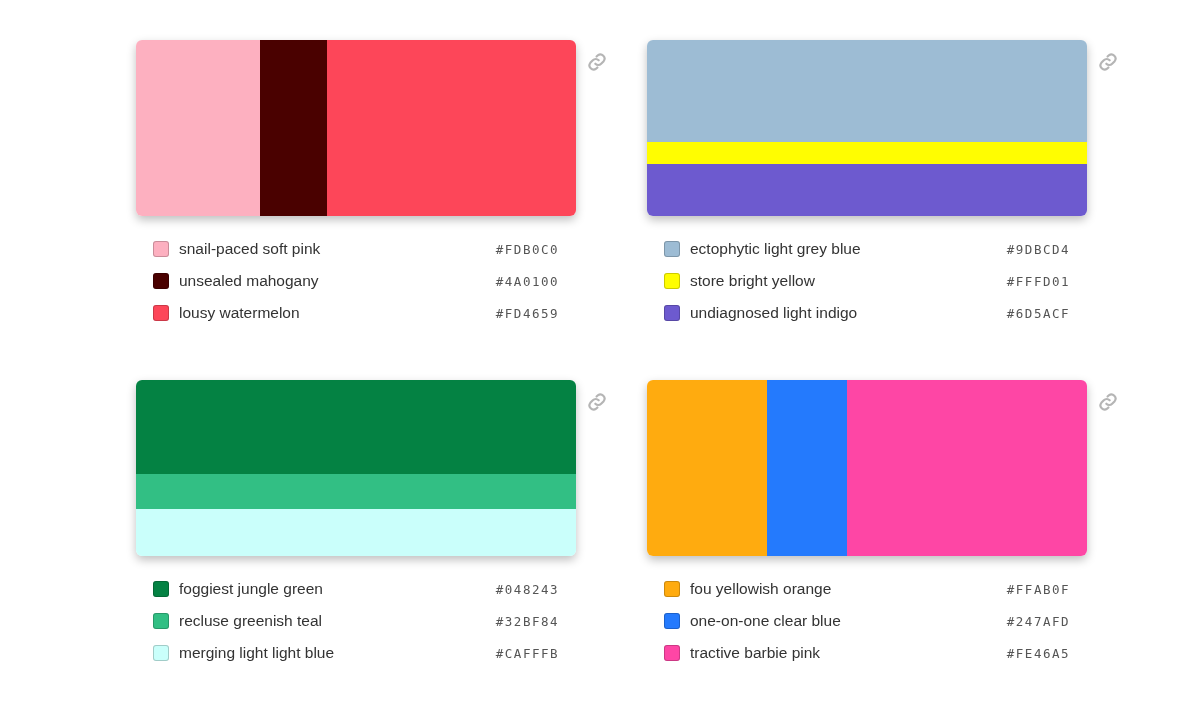 Image resolution: width=1200 pixels, height=708 pixels. What do you see at coordinates (1038, 281) in the screenshot?
I see `hex-code: #FFFD01` at bounding box center [1038, 281].